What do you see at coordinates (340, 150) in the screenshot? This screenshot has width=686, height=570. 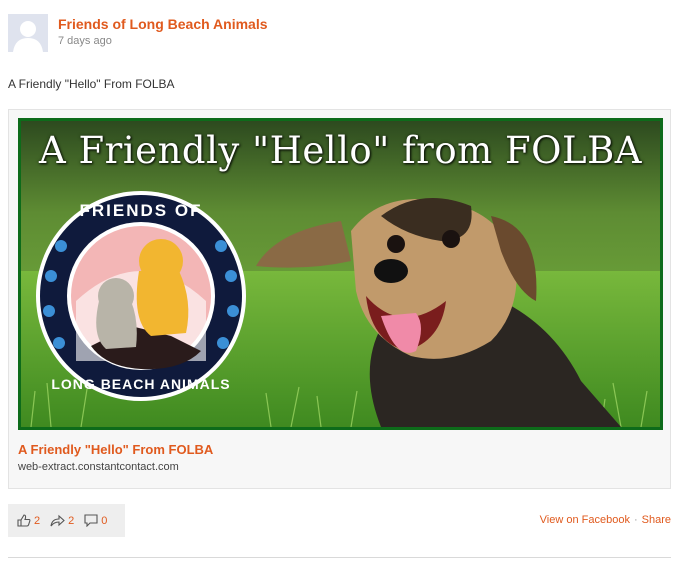 I see `banner-heading: A Friendly "Hello" from FOLBA` at bounding box center [340, 150].